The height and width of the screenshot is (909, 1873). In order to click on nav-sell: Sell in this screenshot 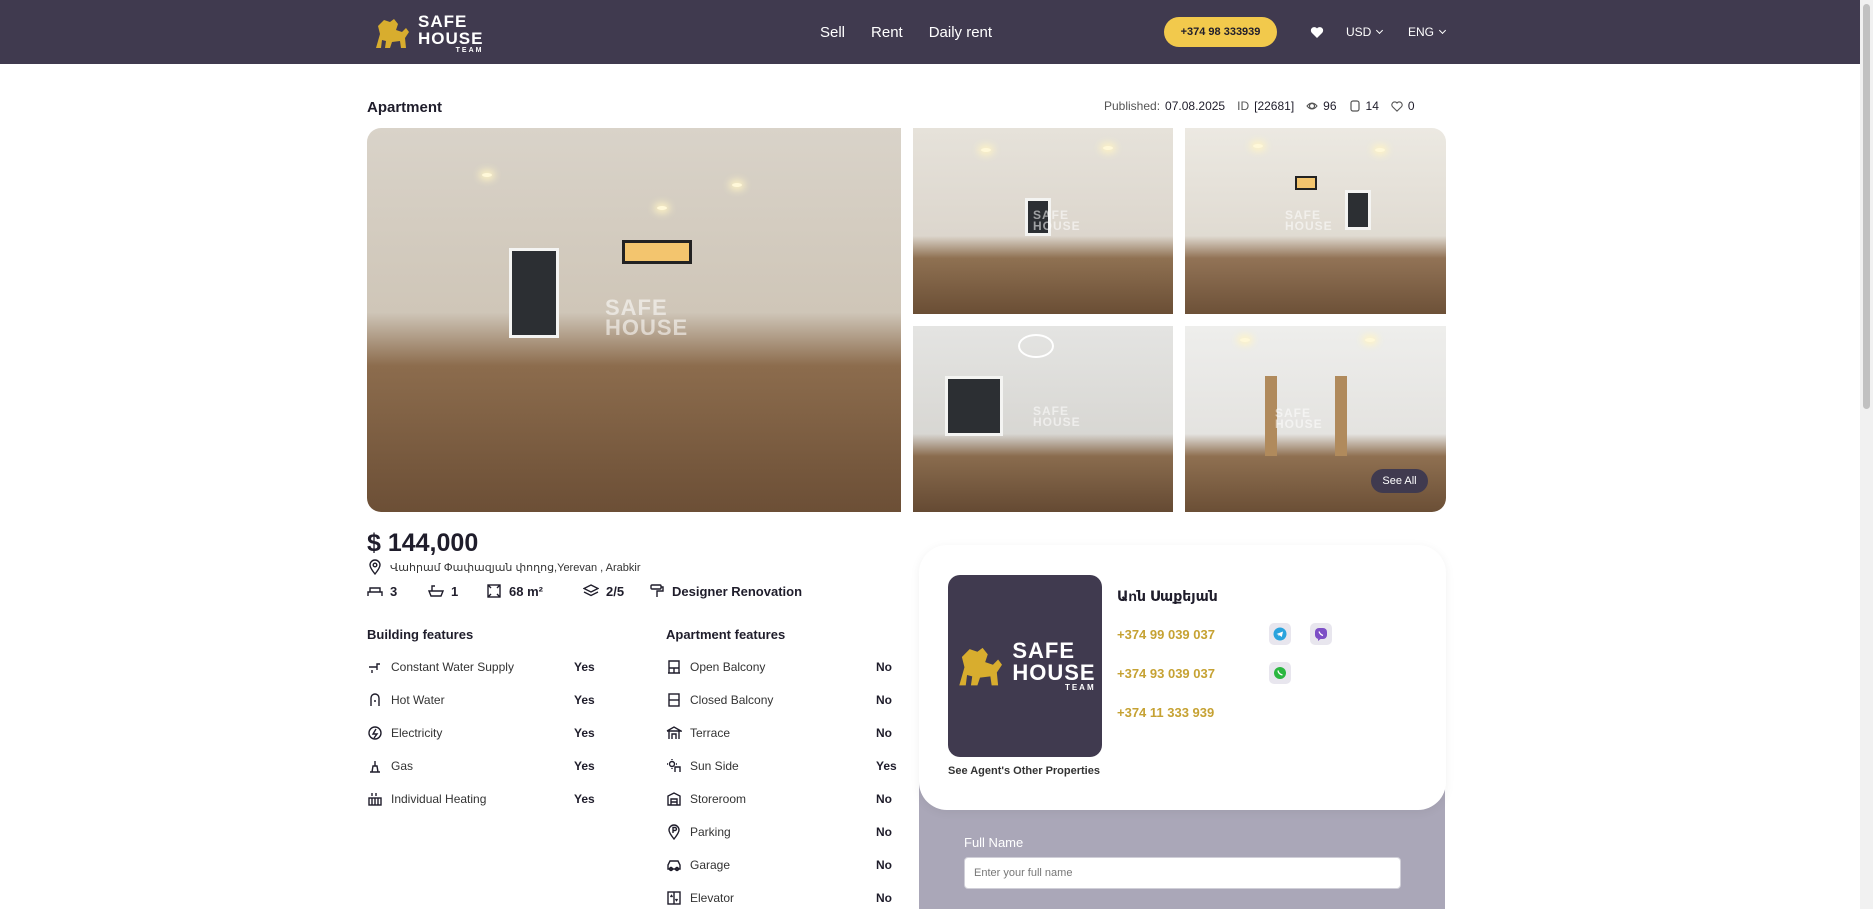, I will do `click(832, 32)`.